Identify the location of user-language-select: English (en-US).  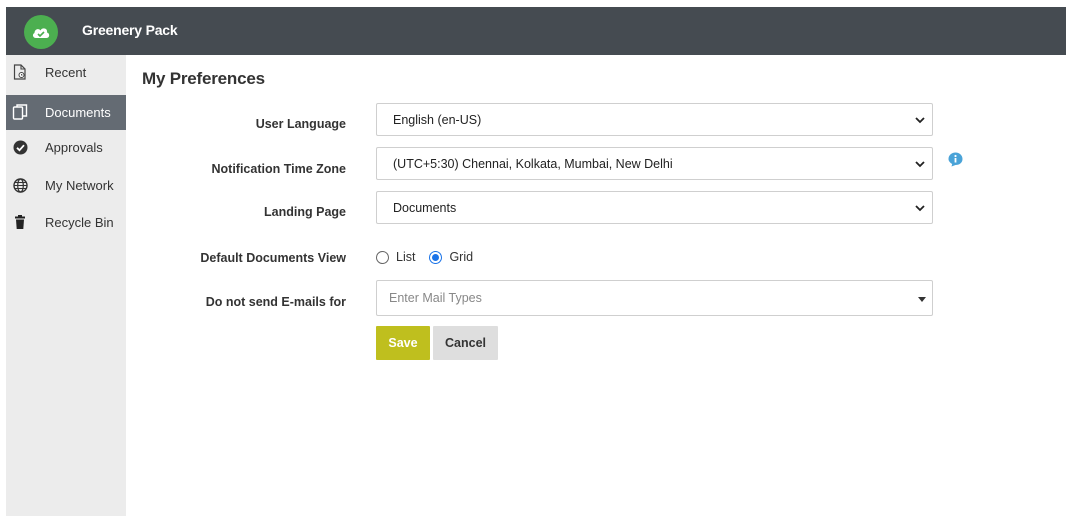
(654, 119).